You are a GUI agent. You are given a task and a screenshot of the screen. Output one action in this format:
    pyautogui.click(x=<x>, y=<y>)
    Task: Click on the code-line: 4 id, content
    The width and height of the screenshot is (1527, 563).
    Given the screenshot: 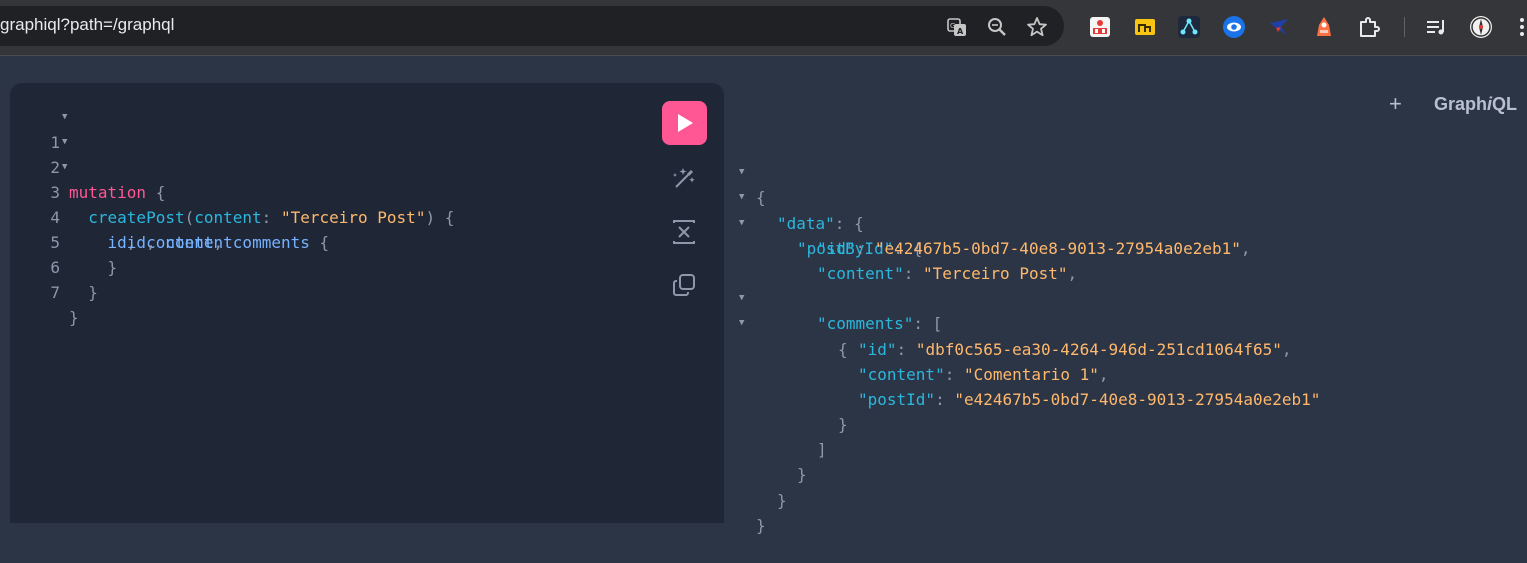 What is the action you would take?
    pyautogui.click(x=121, y=216)
    